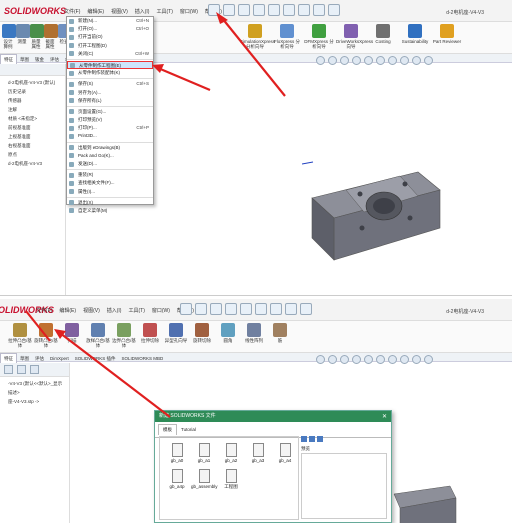 The image size is (512, 523). What do you see at coordinates (34, 392) in the screenshot?
I see `tree-item: 描述>` at bounding box center [34, 392].